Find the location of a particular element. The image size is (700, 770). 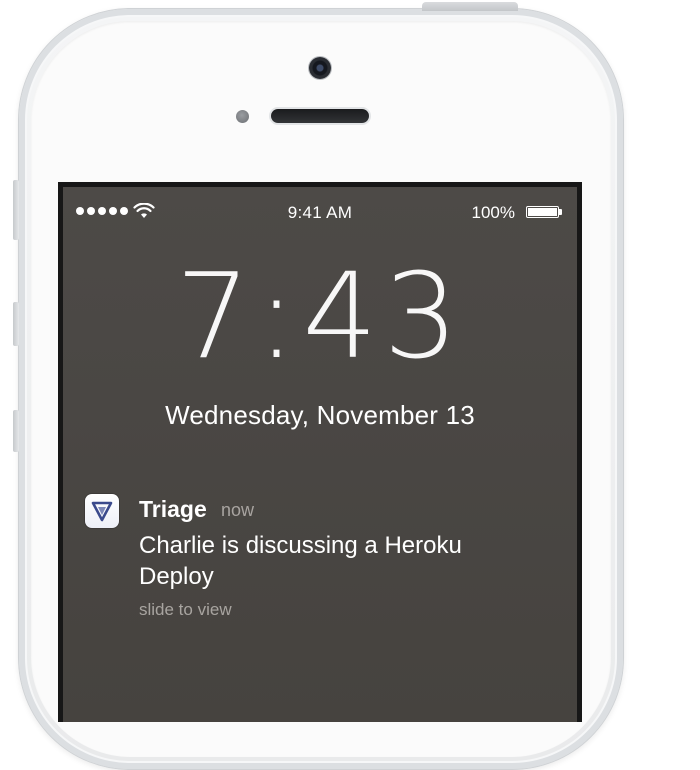

notification-time: now is located at coordinates (238, 510).